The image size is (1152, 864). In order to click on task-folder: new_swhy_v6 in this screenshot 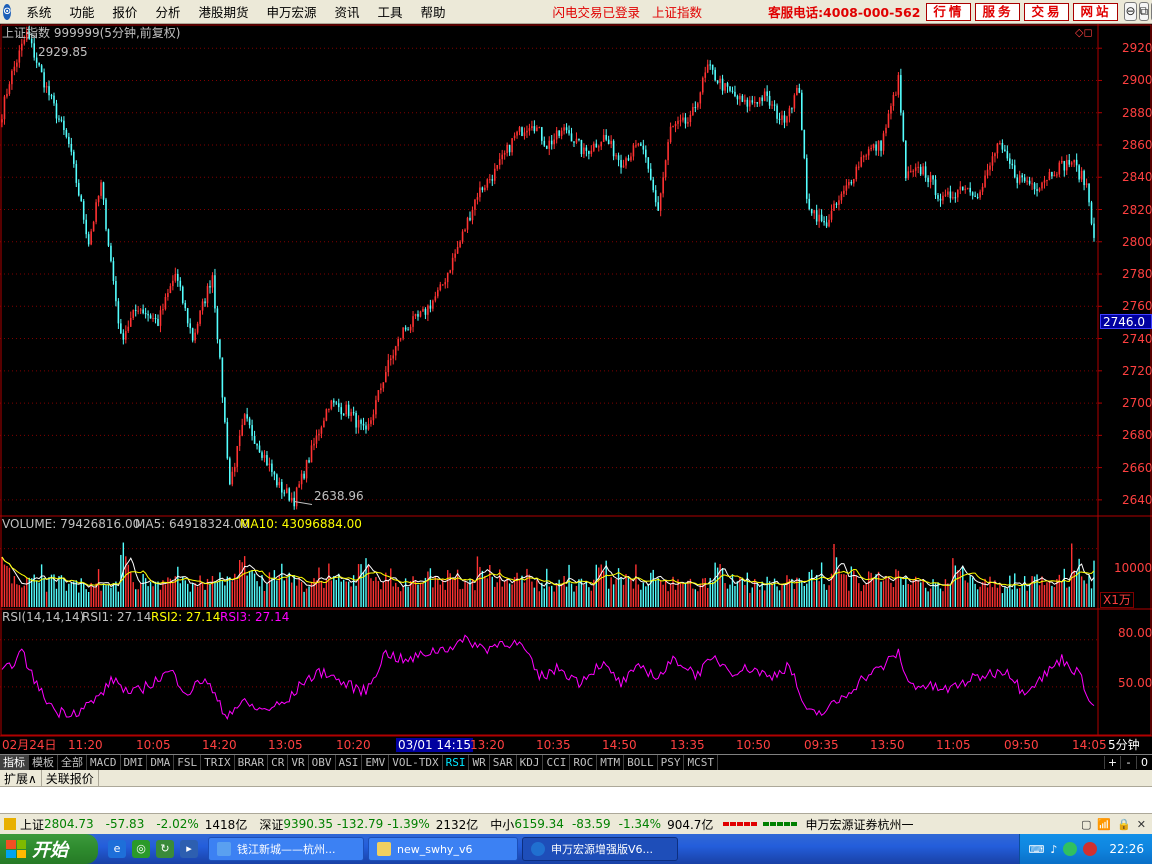, I will do `click(443, 849)`.